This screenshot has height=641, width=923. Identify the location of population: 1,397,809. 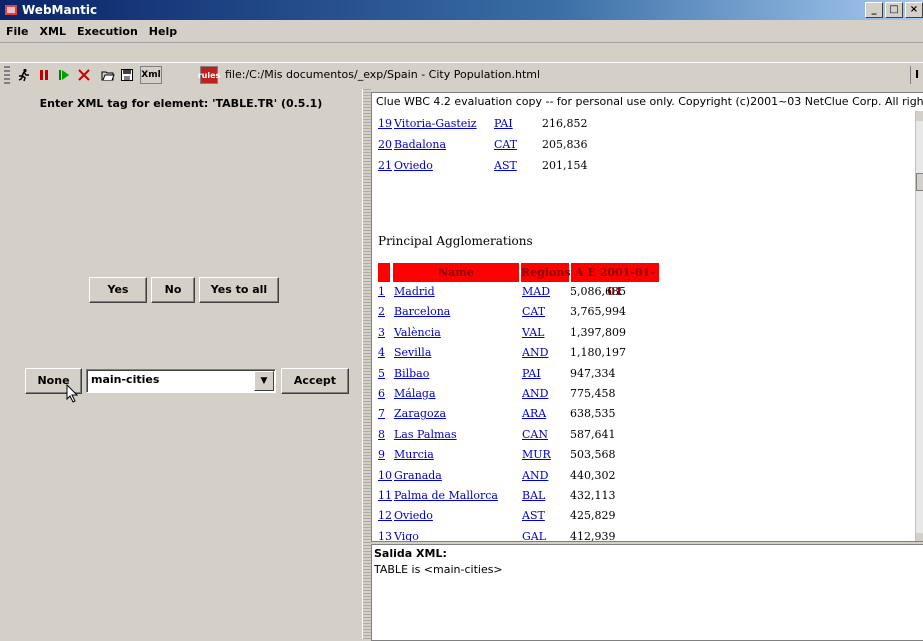
(598, 332).